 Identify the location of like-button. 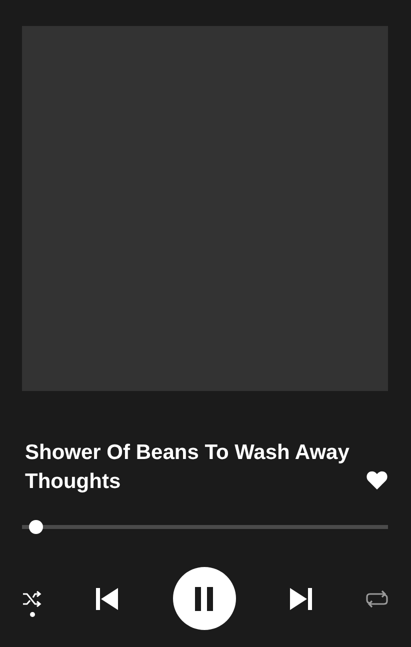
(377, 480).